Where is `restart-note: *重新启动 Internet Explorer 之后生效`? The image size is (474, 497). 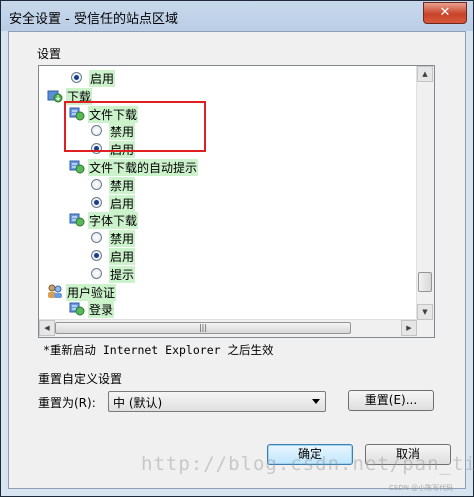 restart-note: *重新启动 Internet Explorer 之后生效 is located at coordinates (158, 350).